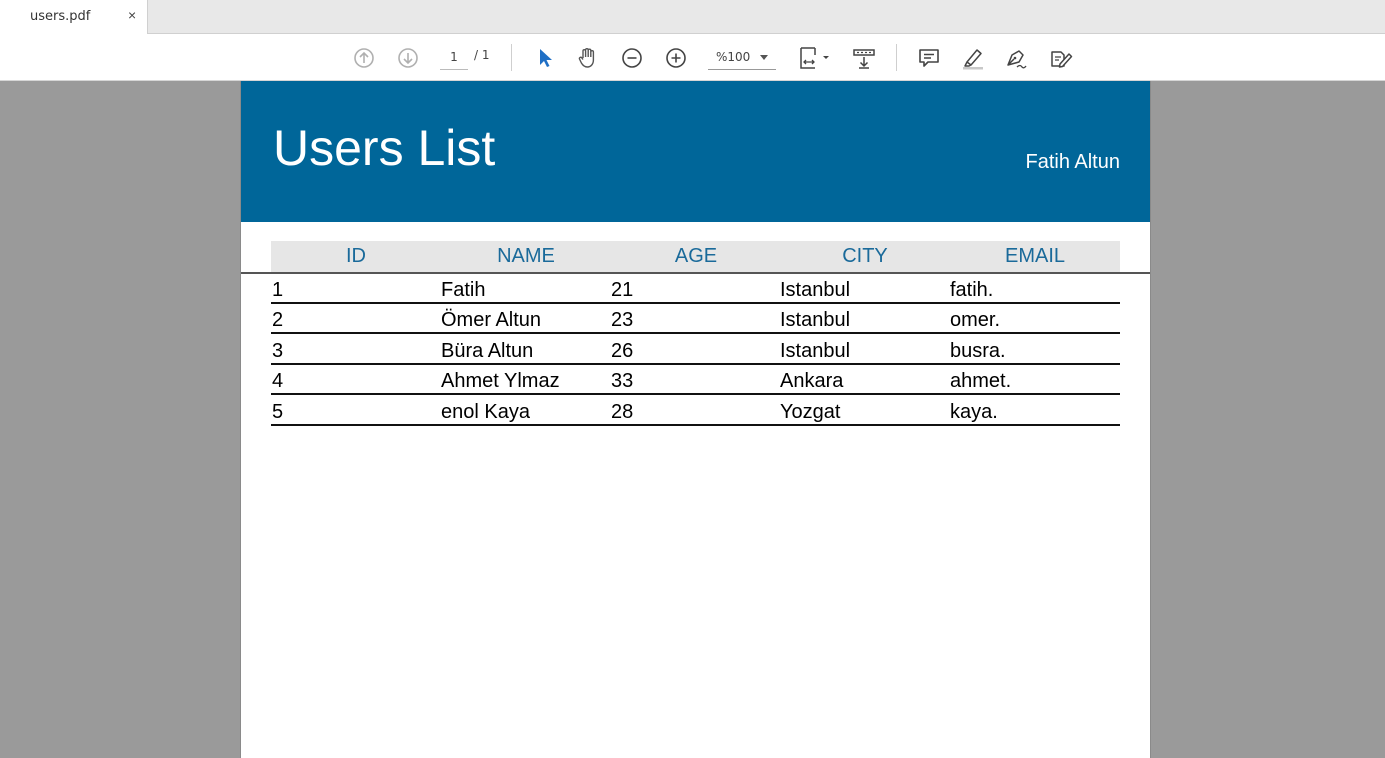  What do you see at coordinates (482, 55) in the screenshot?
I see `page-total: / 1` at bounding box center [482, 55].